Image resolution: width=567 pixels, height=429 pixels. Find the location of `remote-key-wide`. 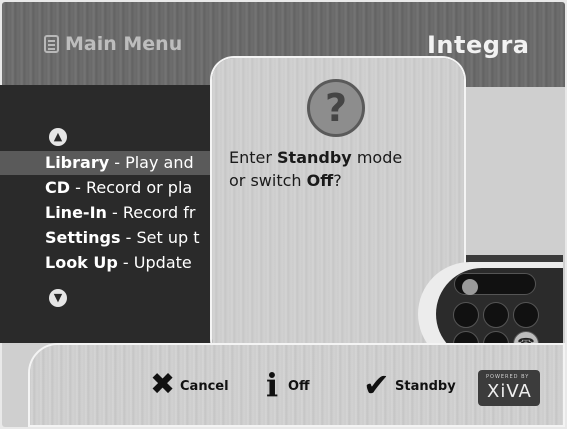

remote-key-wide is located at coordinates (495, 284).